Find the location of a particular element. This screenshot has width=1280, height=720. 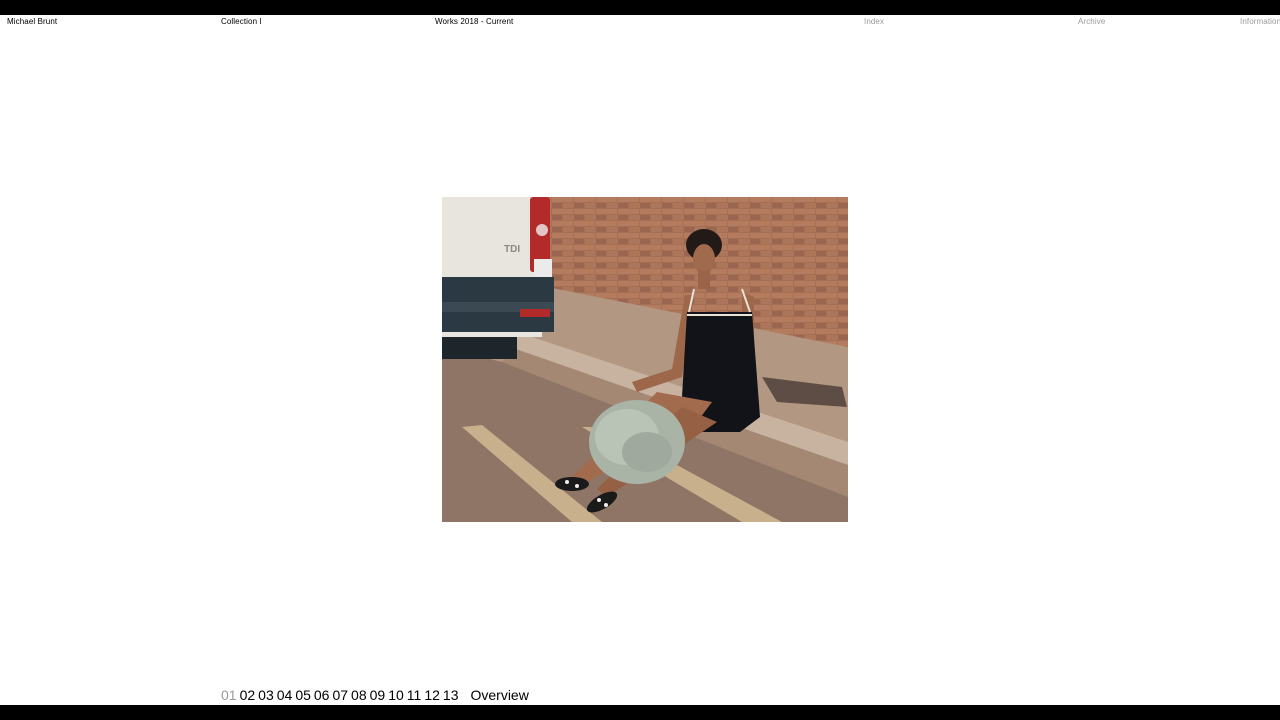

van-badge-text: TDI is located at coordinates (512, 249).